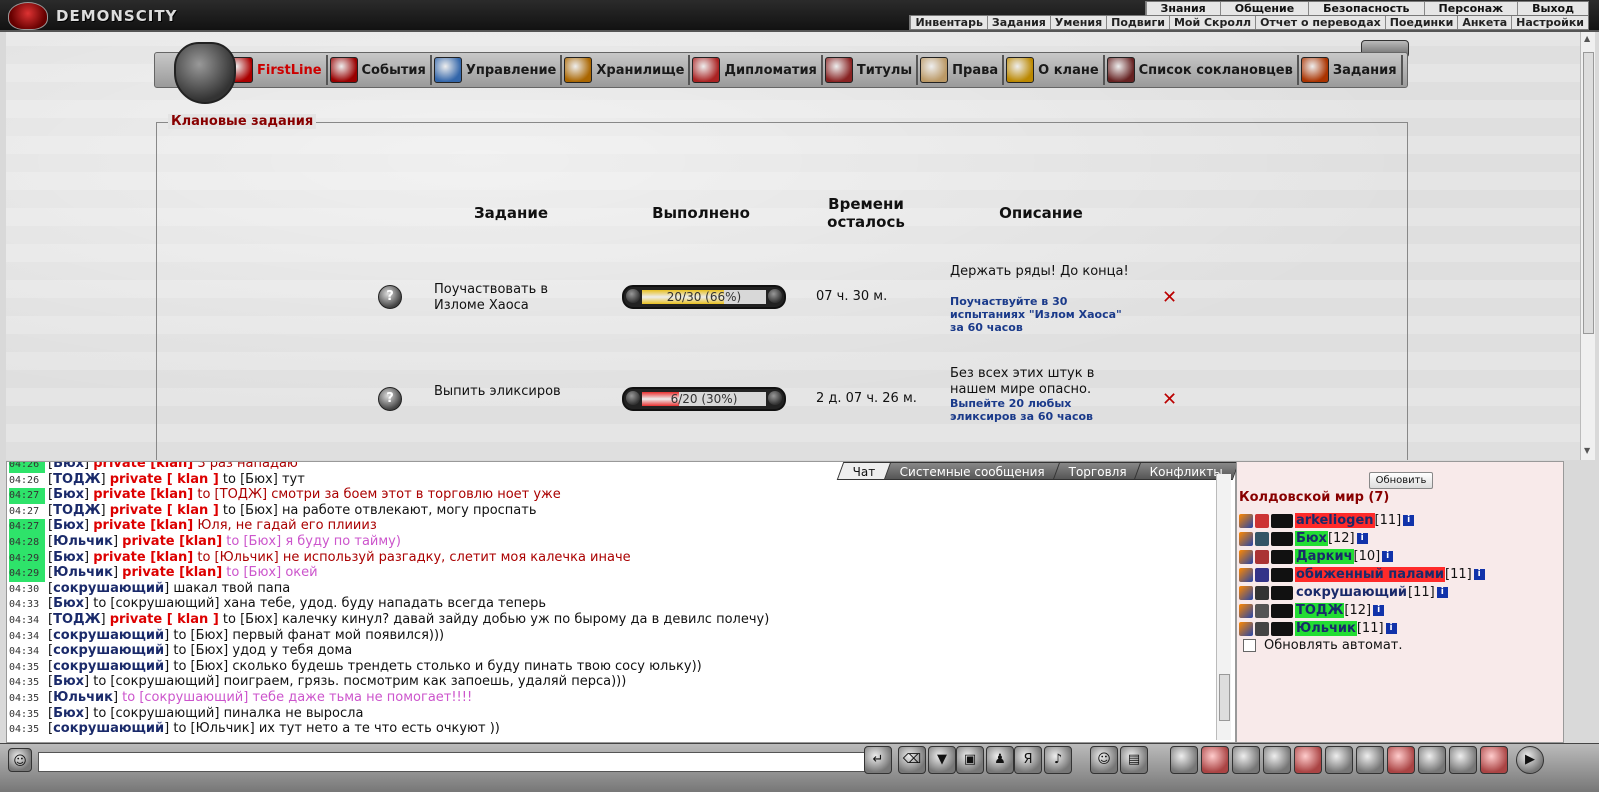 Image resolution: width=1599 pixels, height=792 pixels. What do you see at coordinates (1182, 8) in the screenshot?
I see `top-menu-item: Знания` at bounding box center [1182, 8].